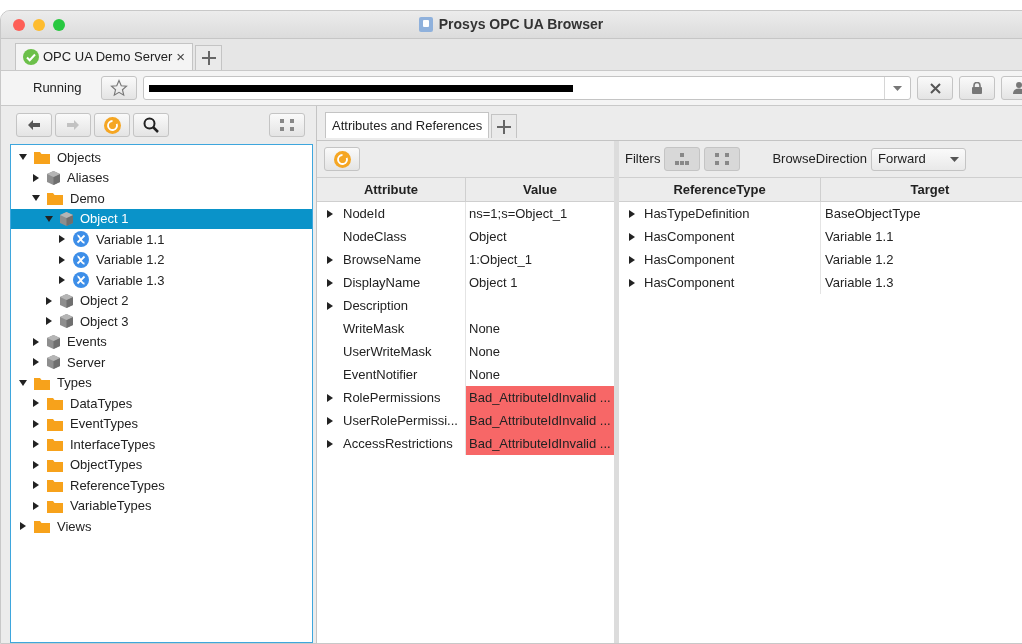 The image size is (1022, 644). Describe the element at coordinates (921, 189) in the screenshot. I see `column-header: Target` at that location.